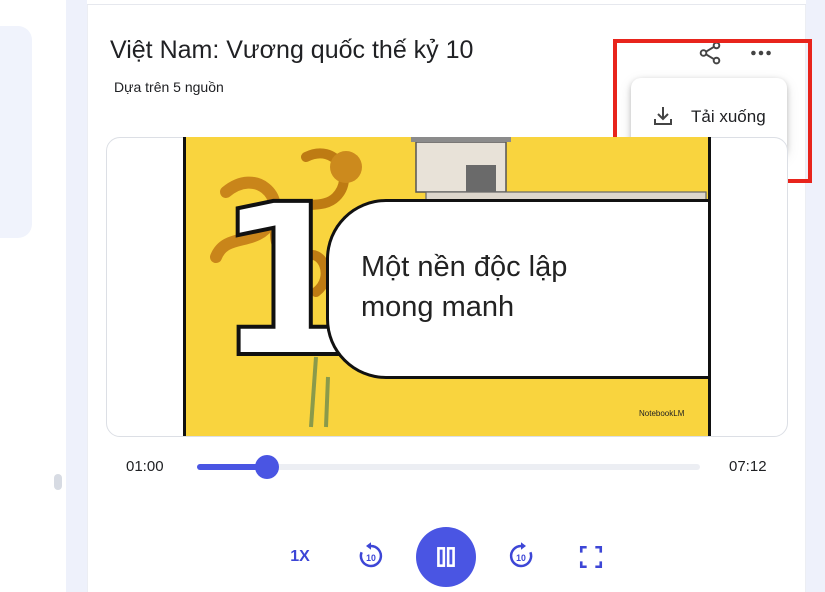  I want to click on forward-10-icon: 10, so click(521, 555).